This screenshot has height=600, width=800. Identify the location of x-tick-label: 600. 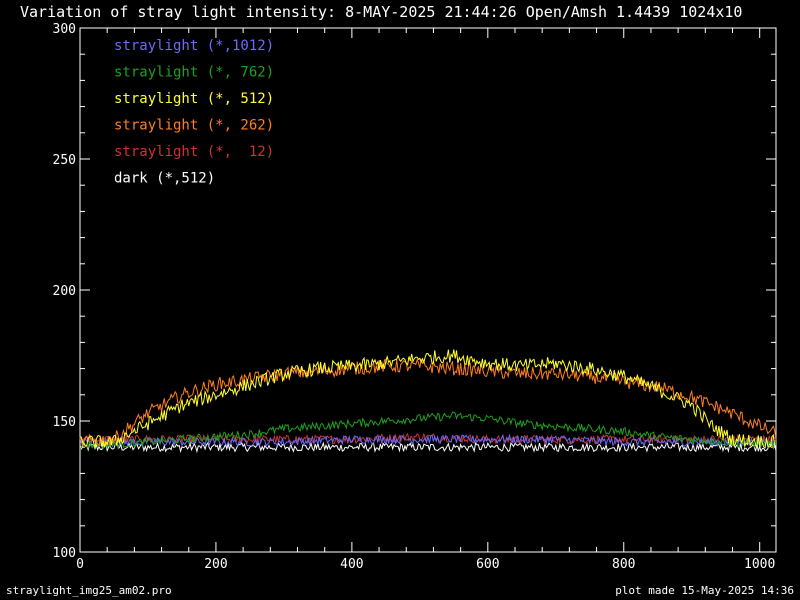
(487, 564).